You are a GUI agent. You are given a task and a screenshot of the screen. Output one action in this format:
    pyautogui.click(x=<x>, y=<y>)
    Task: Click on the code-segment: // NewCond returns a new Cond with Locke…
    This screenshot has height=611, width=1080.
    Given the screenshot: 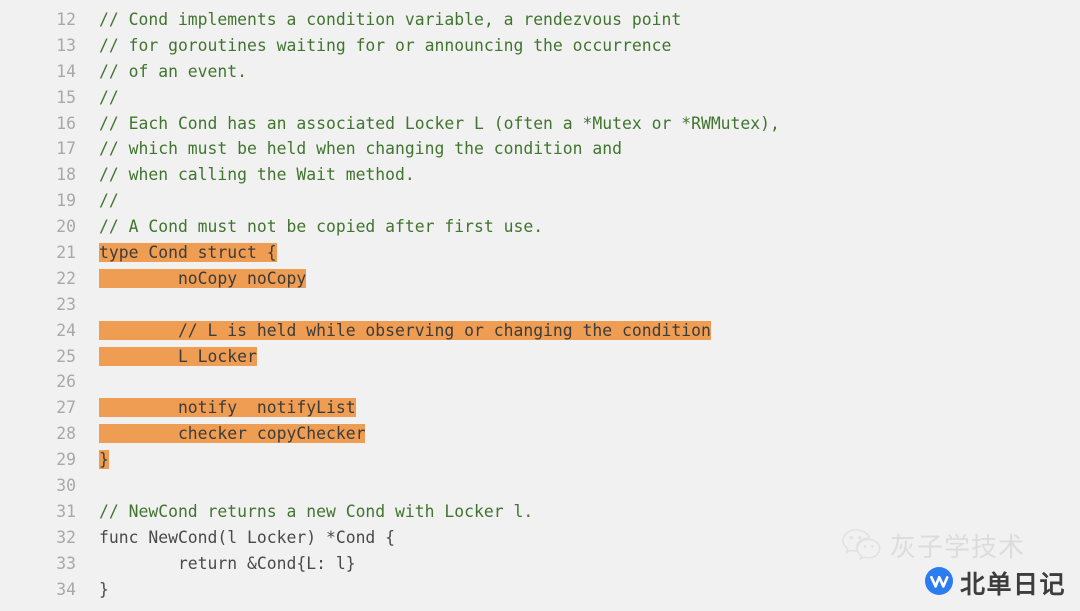 What is the action you would take?
    pyautogui.click(x=316, y=511)
    